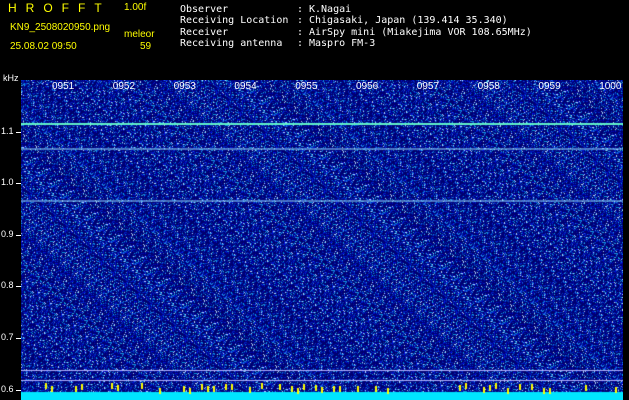  Describe the element at coordinates (300, 9) in the screenshot. I see `observer-colon: :` at that location.